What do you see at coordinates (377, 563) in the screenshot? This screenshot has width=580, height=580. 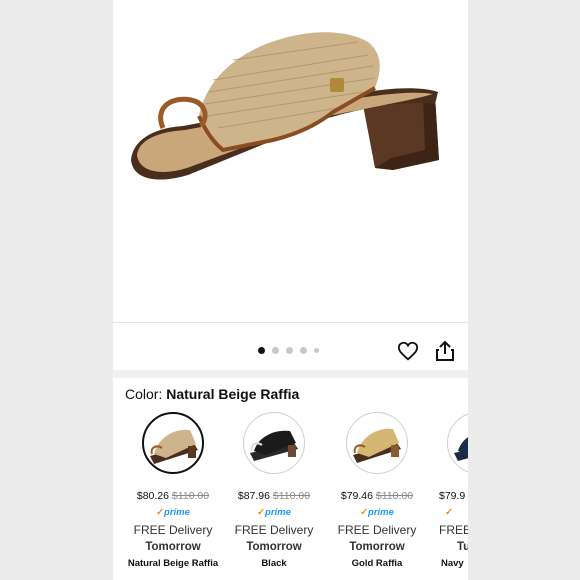 I see `swatch-color-name: Gold Raffia` at bounding box center [377, 563].